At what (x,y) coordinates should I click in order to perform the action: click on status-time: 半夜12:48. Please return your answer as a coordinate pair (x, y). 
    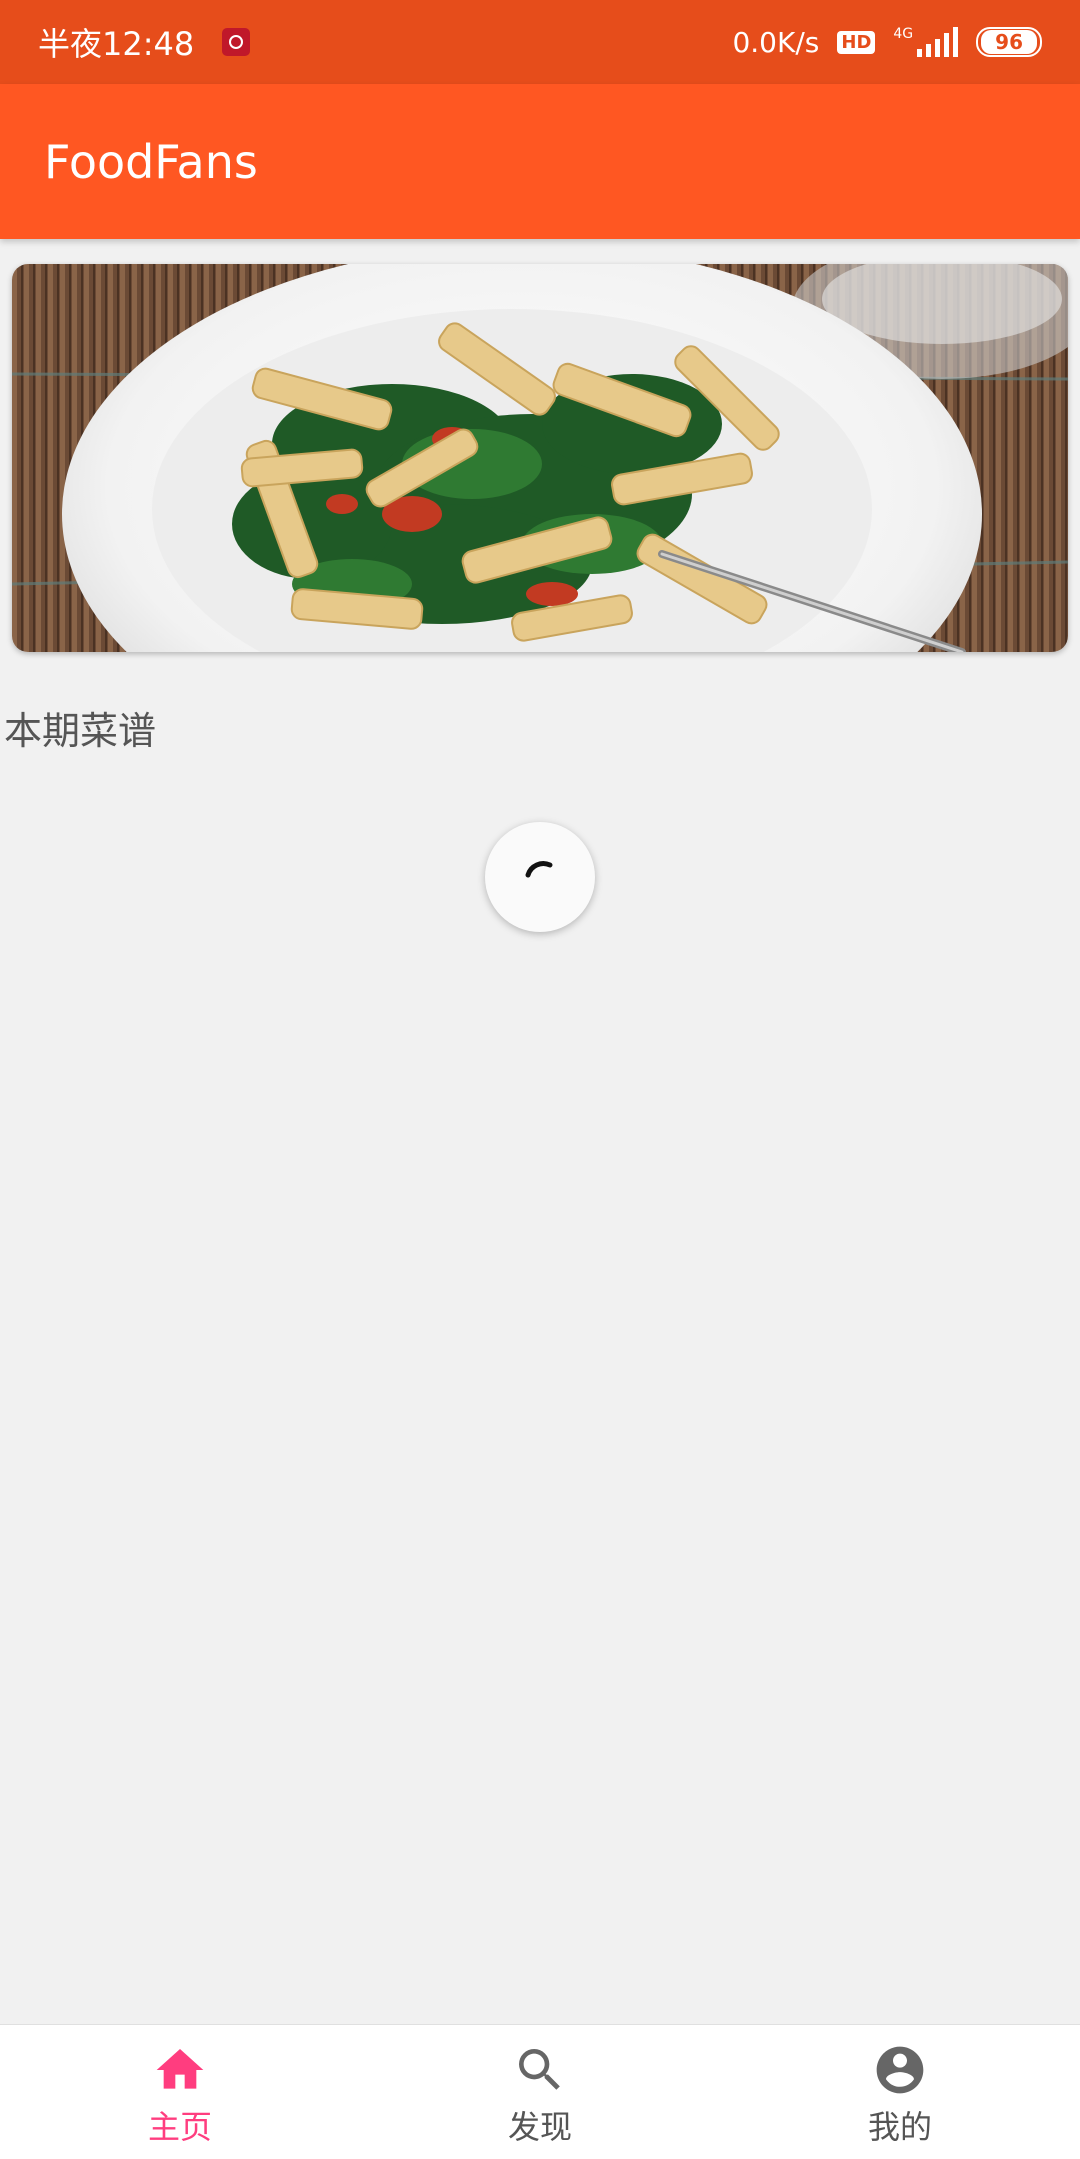
    Looking at the image, I should click on (116, 44).